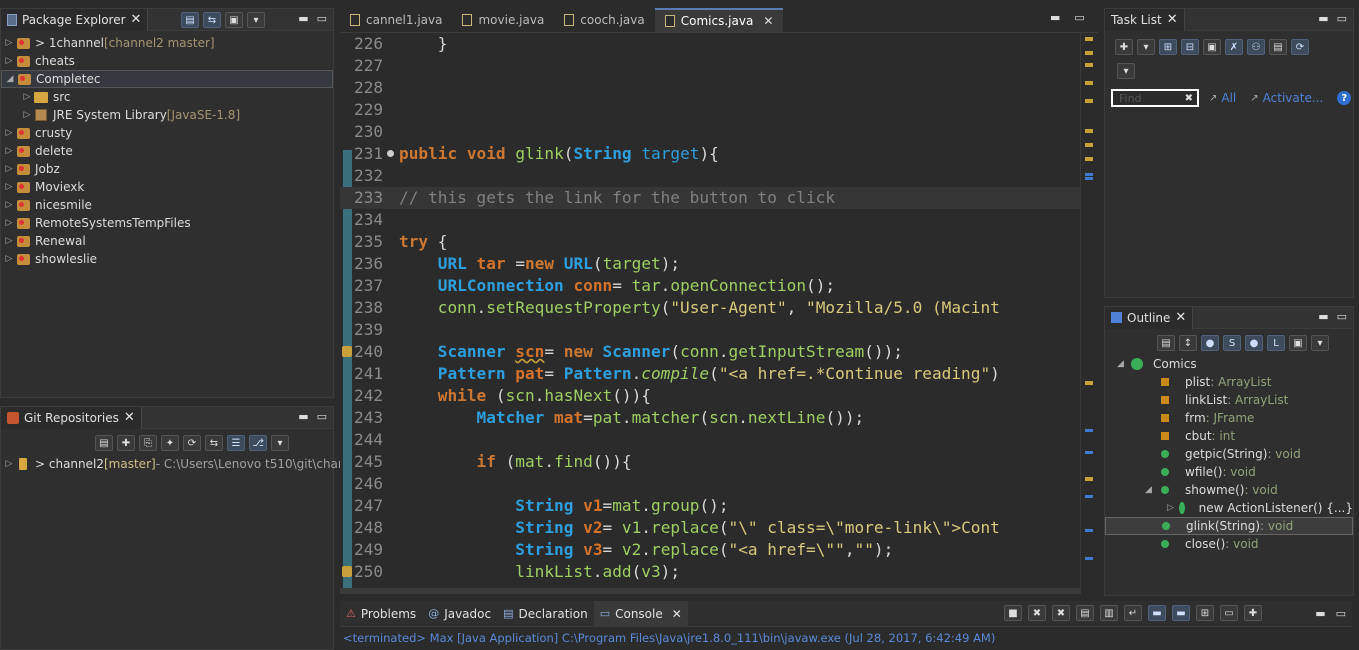 The image size is (1359, 650). Describe the element at coordinates (212, 20) in the screenshot. I see `link-with-editor-icon: ⇆` at that location.